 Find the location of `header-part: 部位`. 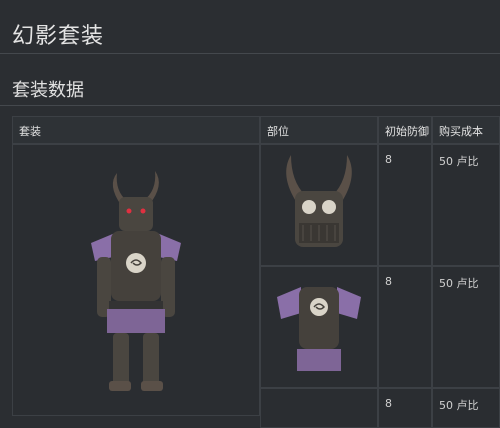

header-part: 部位 is located at coordinates (319, 130).